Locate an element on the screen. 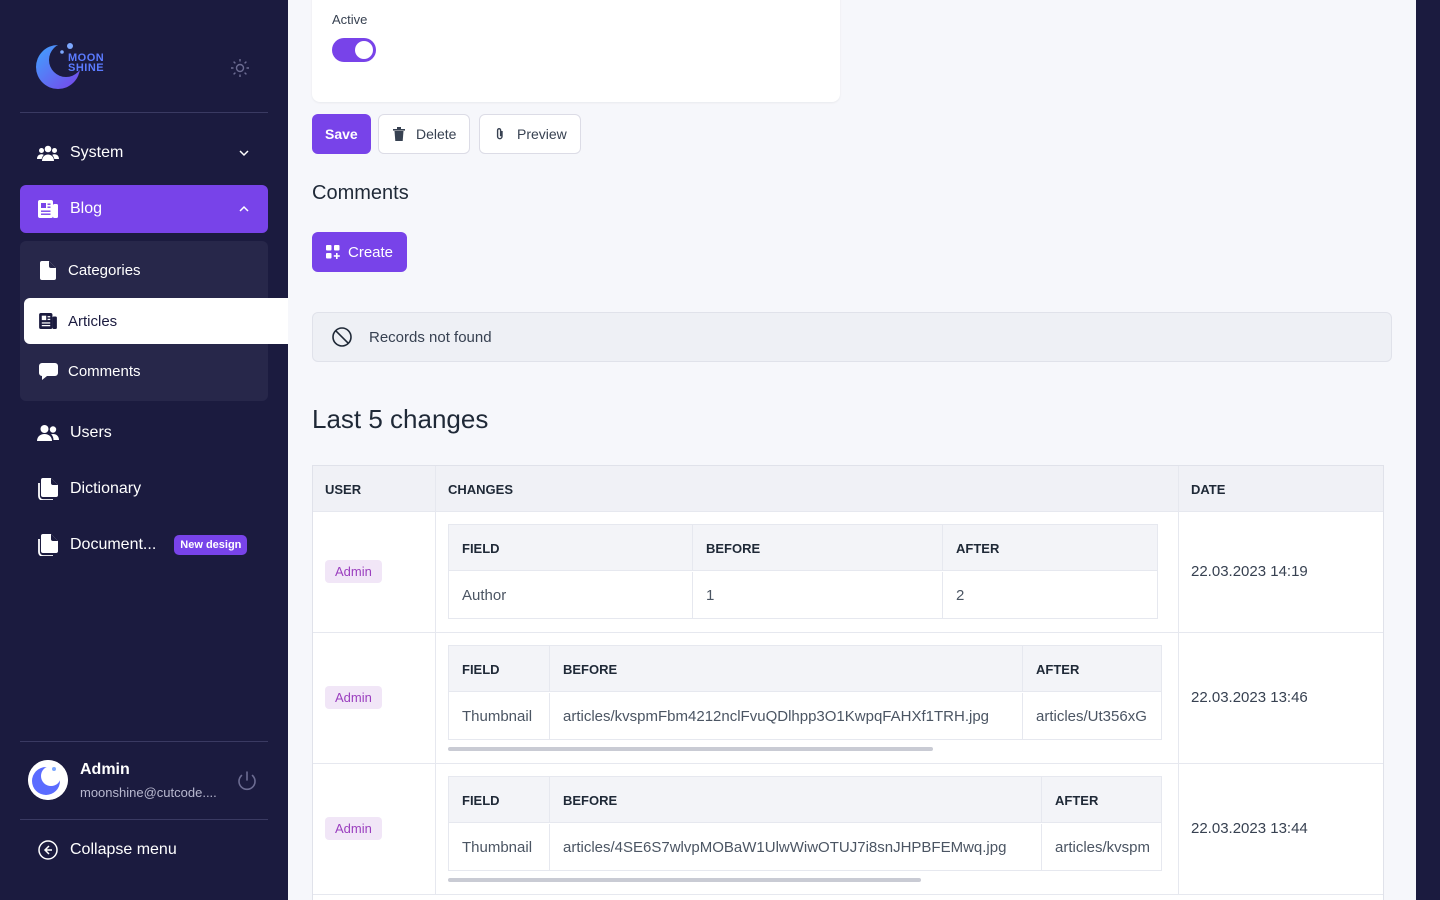 Image resolution: width=1440 pixels, height=900 pixels. file-icon is located at coordinates (48, 270).